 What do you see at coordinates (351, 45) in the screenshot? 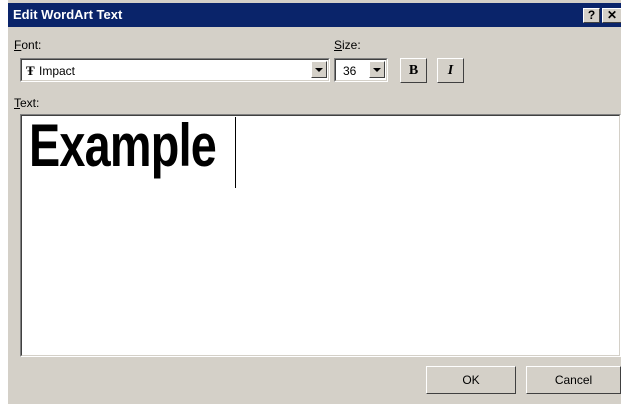
I see `size-label-text: ize:` at bounding box center [351, 45].